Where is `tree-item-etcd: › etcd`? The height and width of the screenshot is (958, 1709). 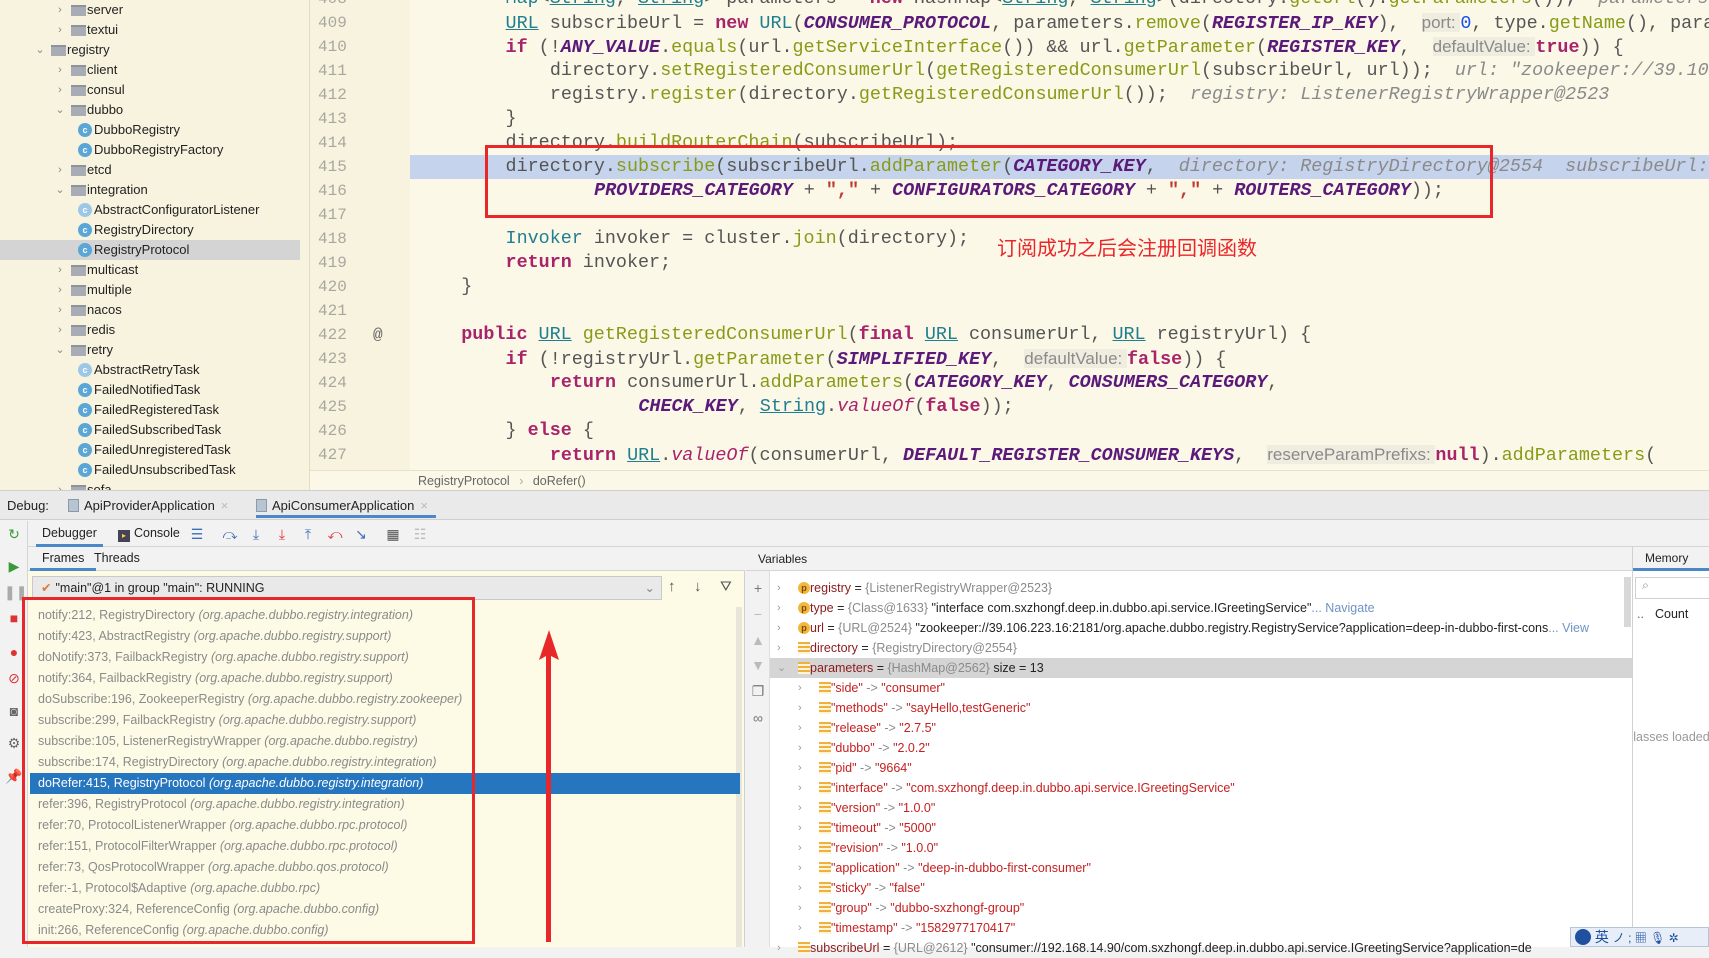
tree-item-etcd: › etcd is located at coordinates (150, 170).